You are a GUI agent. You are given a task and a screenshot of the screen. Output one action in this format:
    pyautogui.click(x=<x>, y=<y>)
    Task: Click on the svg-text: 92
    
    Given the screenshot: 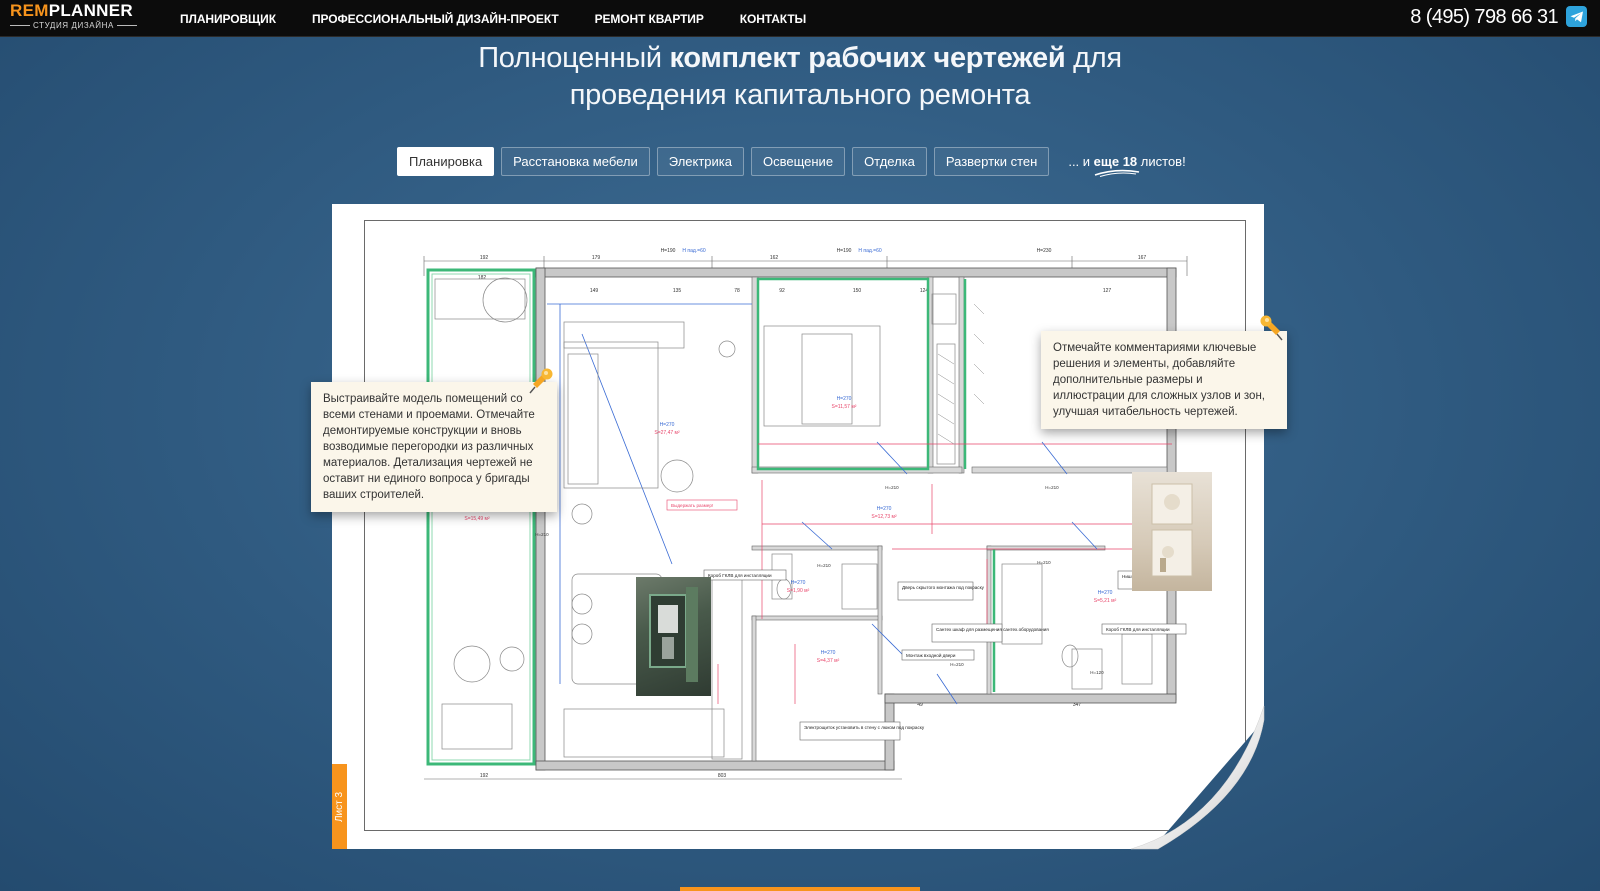 What is the action you would take?
    pyautogui.click(x=782, y=291)
    